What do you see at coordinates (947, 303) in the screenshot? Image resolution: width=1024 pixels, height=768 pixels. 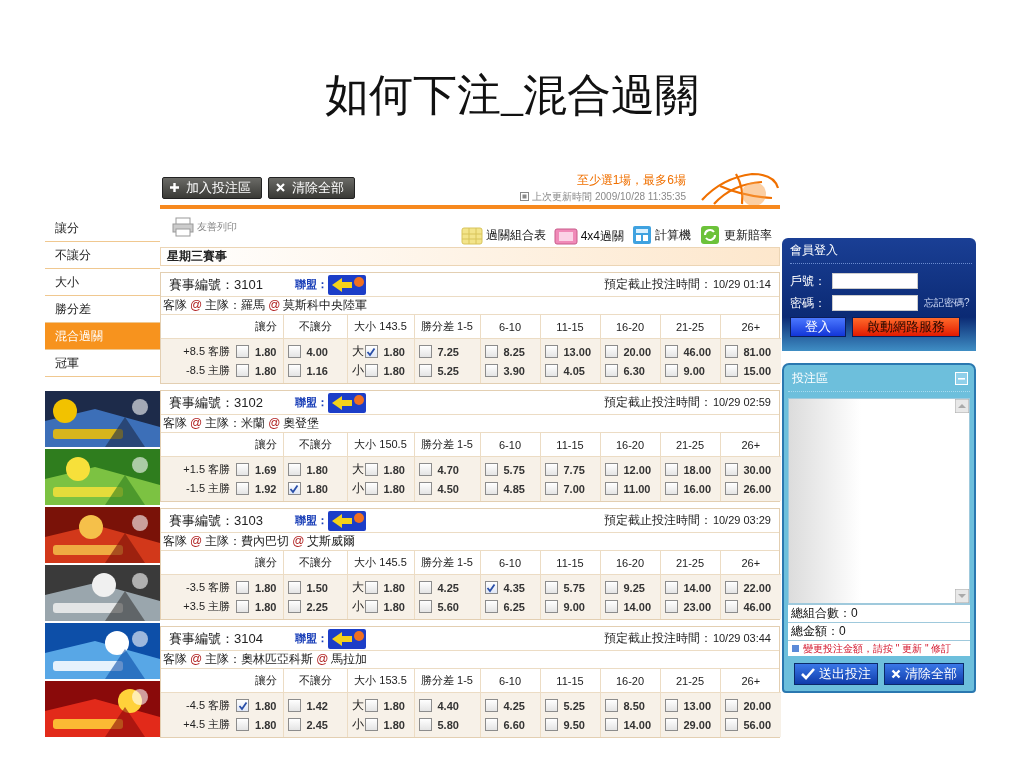 I see `forgot-password-link: 忘記密碼?` at bounding box center [947, 303].